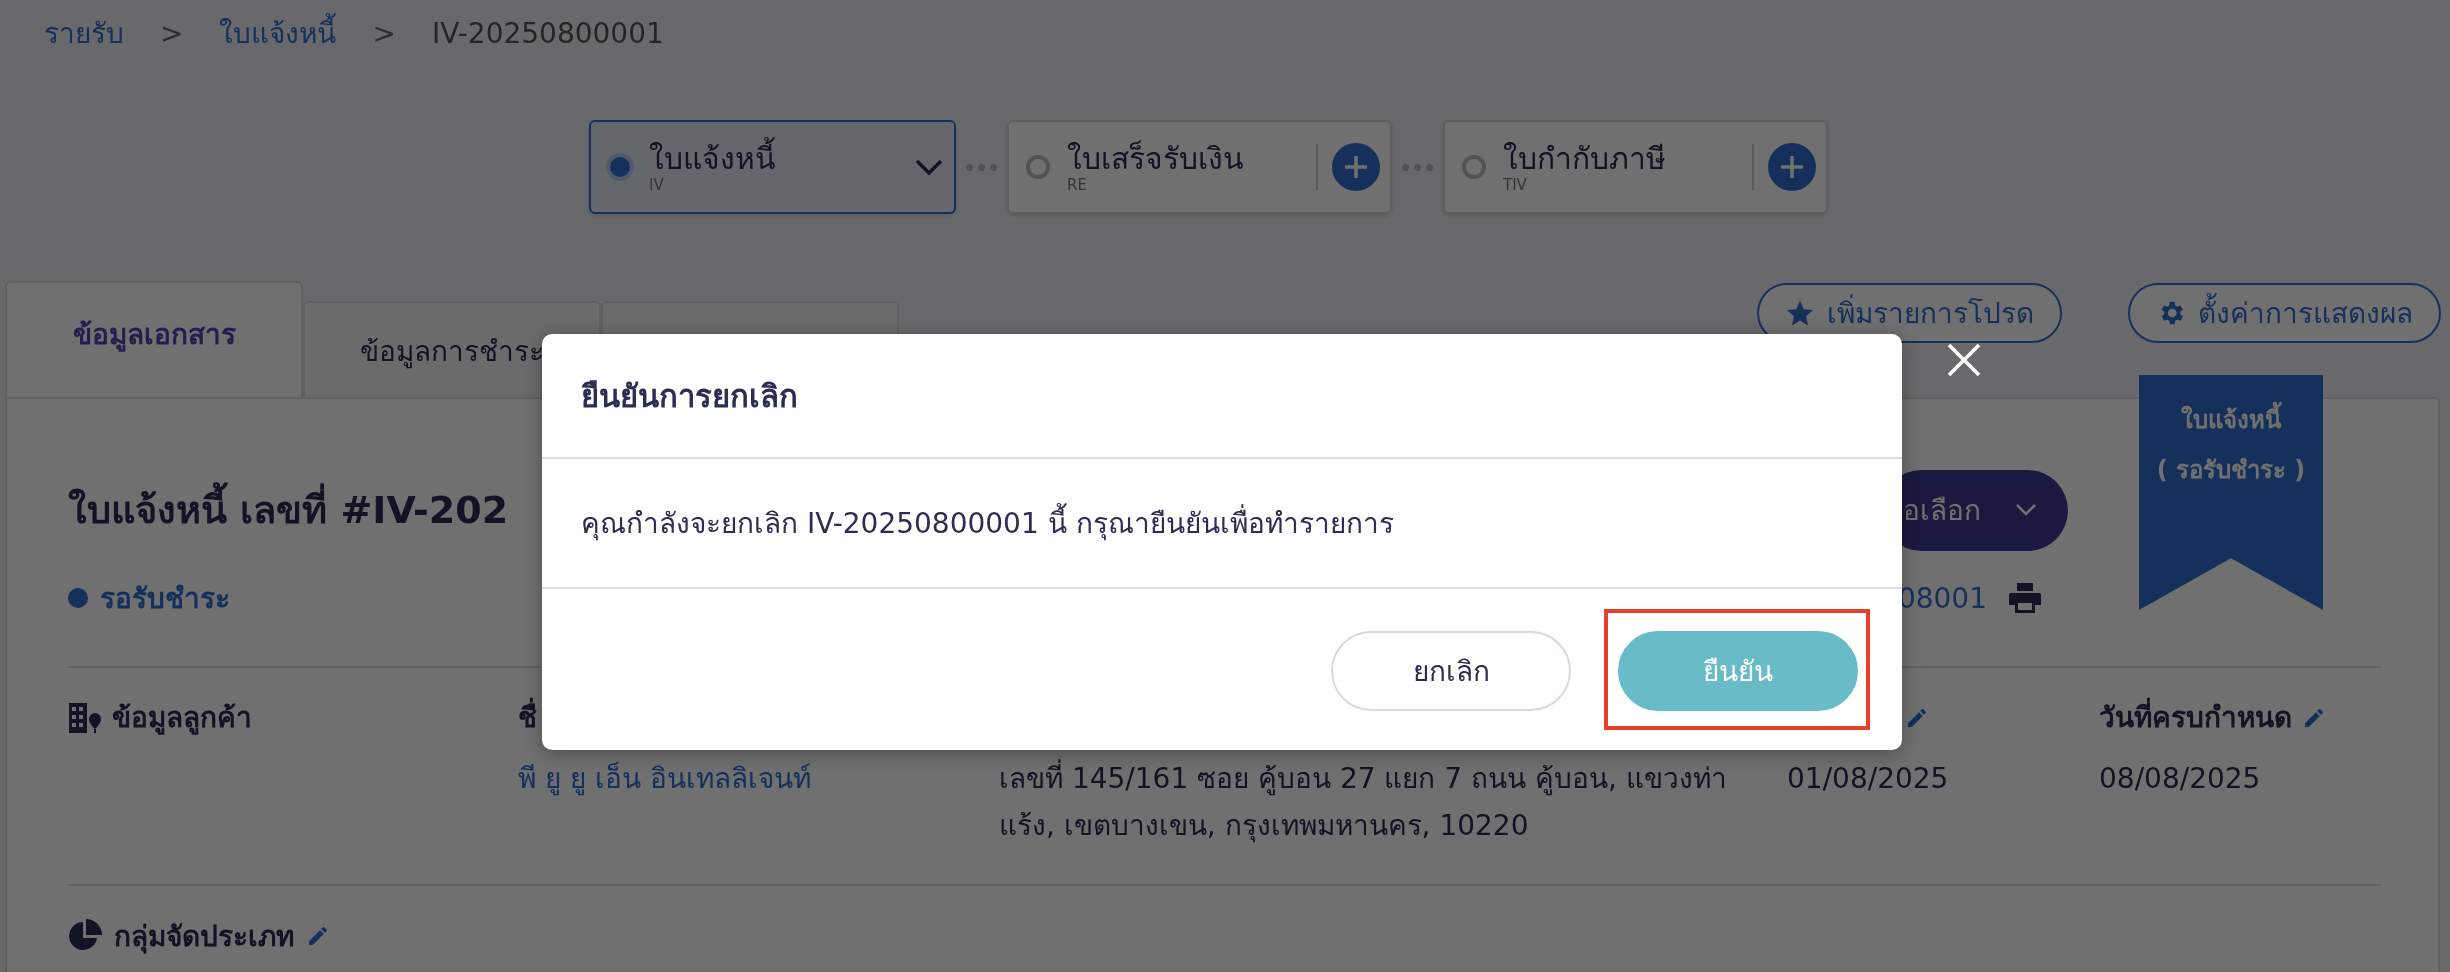  Describe the element at coordinates (1515, 185) in the screenshot. I see `step-code: TIV` at that location.